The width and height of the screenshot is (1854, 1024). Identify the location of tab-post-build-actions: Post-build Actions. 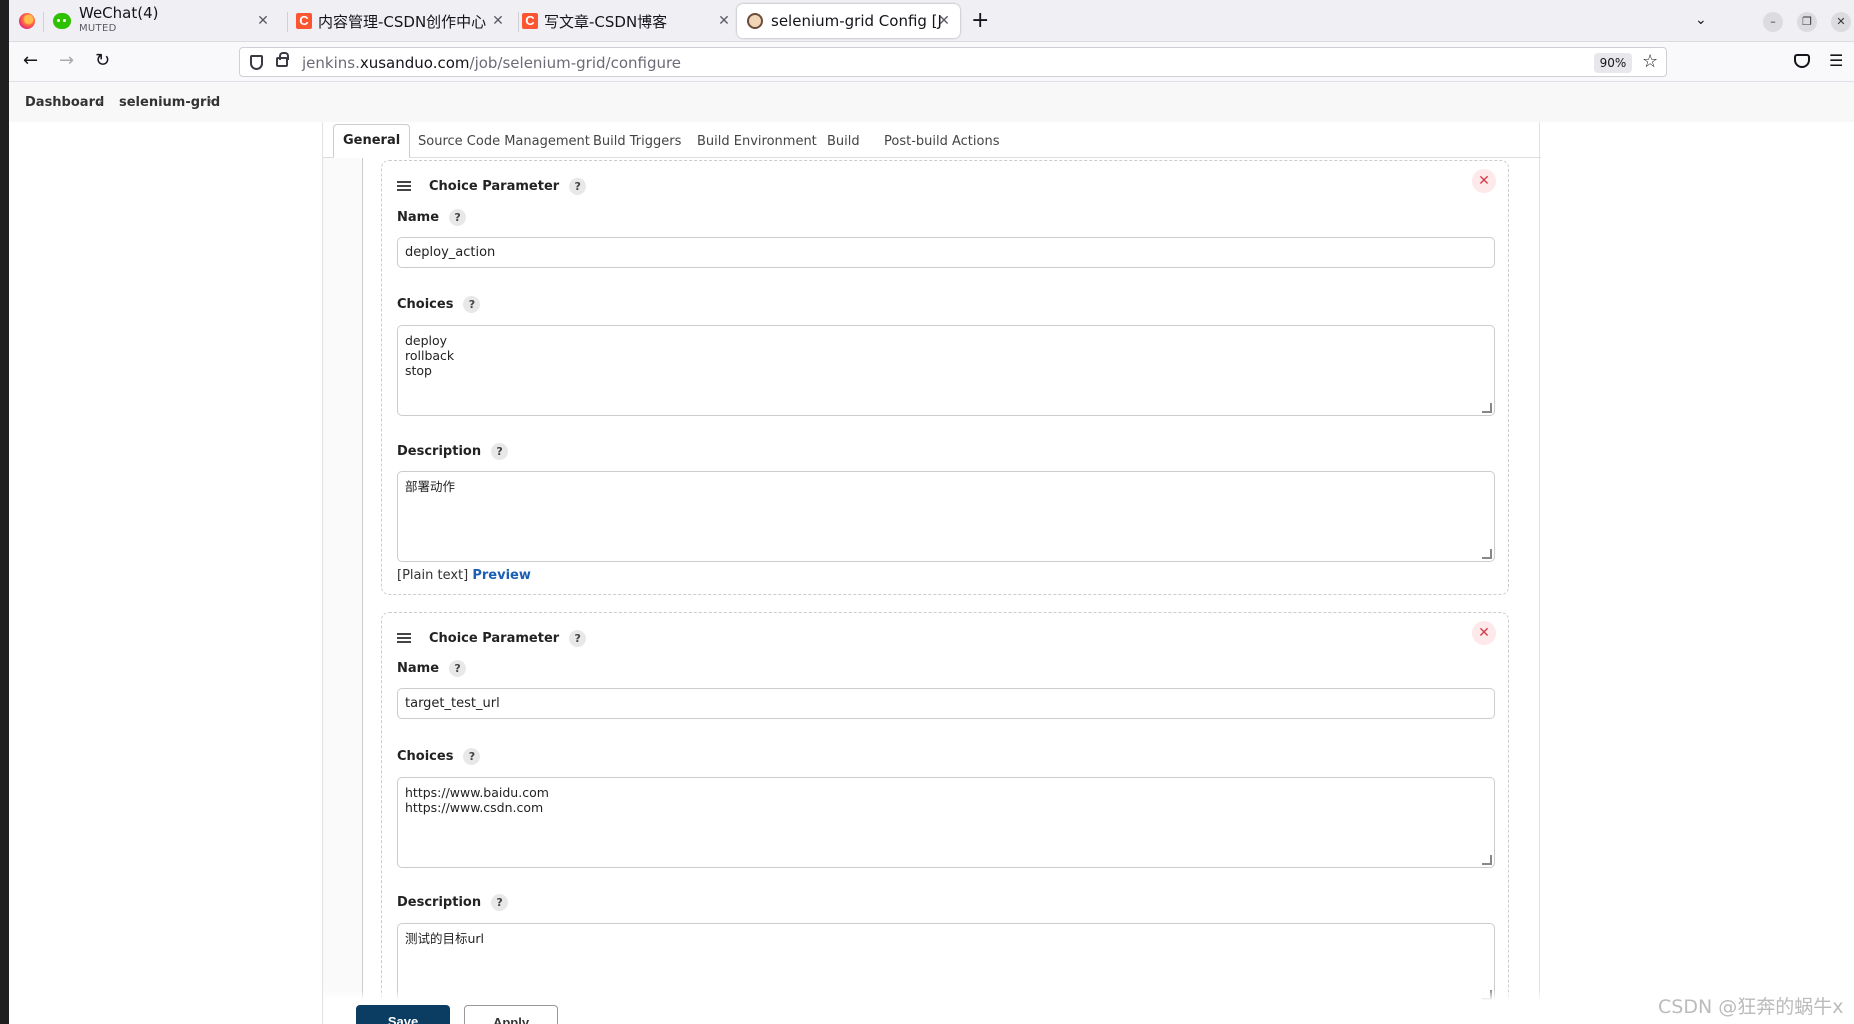
(941, 144).